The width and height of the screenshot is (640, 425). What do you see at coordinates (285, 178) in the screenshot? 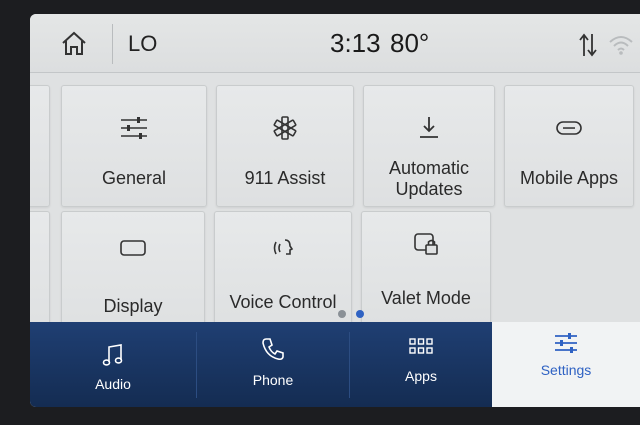
I see `tile-label: 911 Assist` at bounding box center [285, 178].